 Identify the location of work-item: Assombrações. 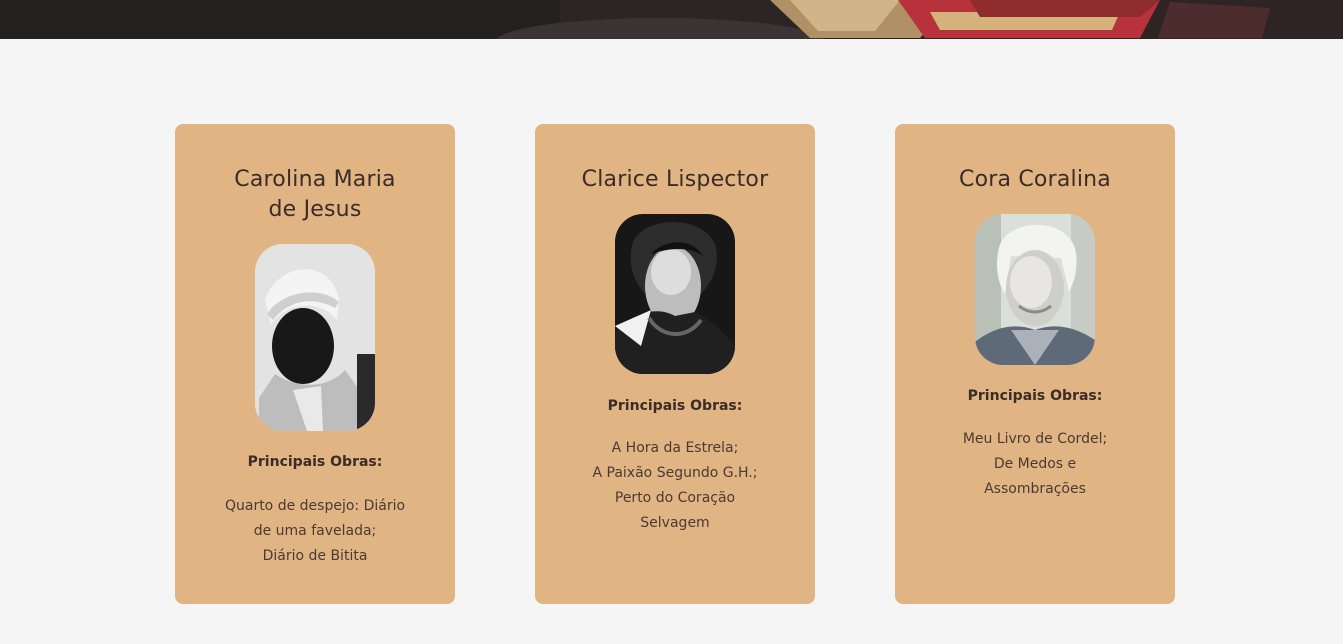
(1035, 489).